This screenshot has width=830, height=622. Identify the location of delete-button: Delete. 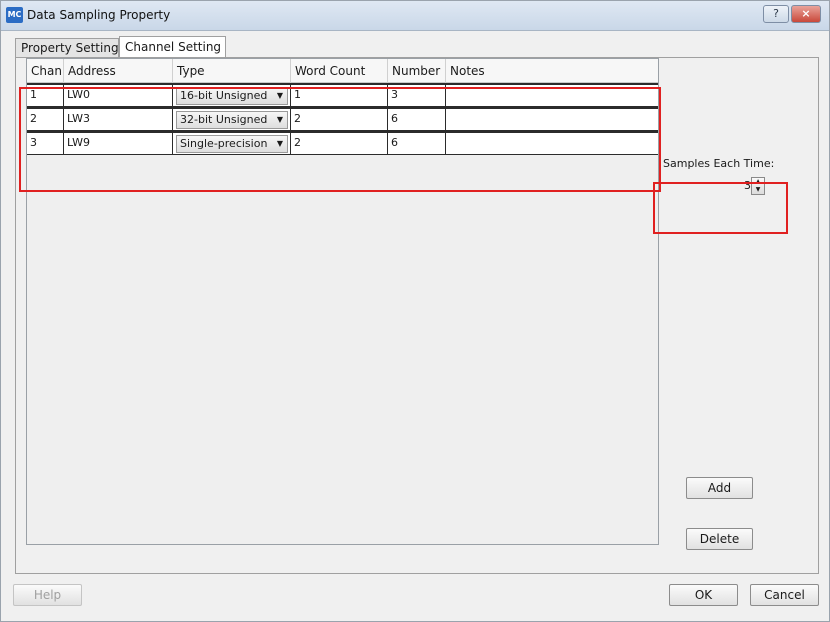
(719, 539).